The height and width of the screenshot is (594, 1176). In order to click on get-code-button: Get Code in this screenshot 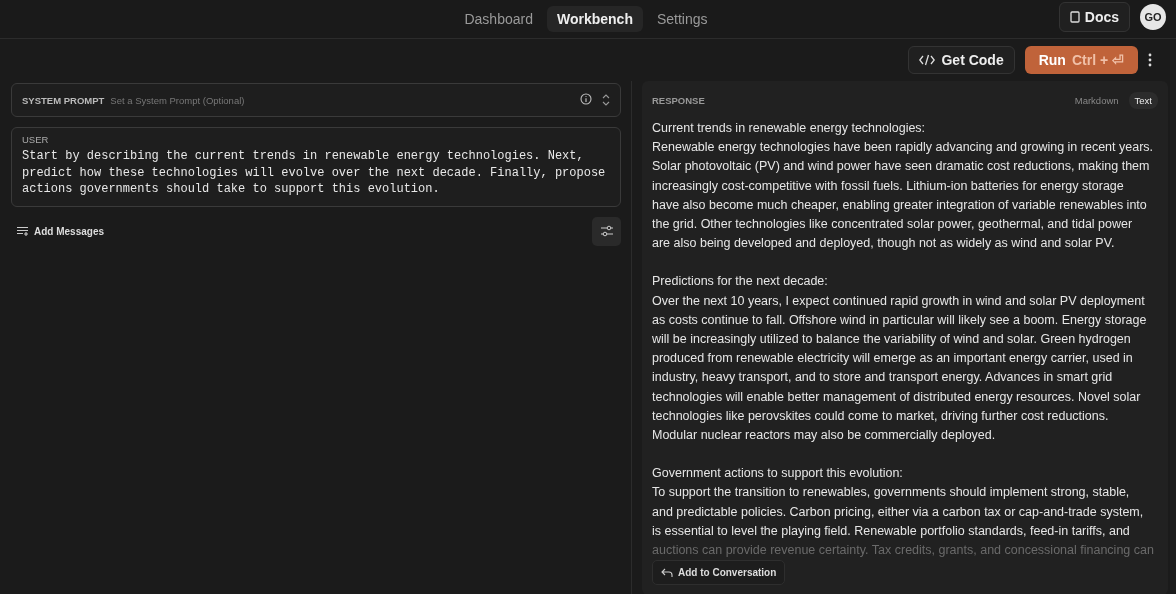, I will do `click(961, 60)`.